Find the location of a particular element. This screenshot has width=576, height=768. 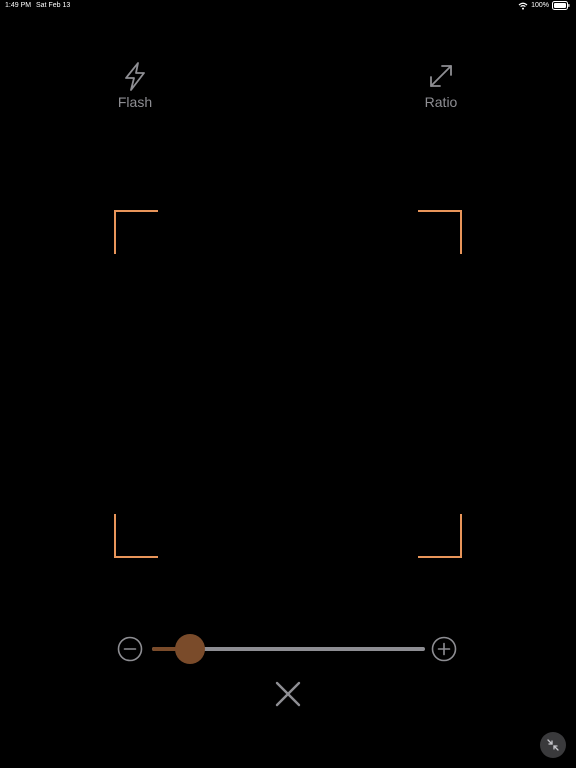

frame-corner-top-right is located at coordinates (440, 232).